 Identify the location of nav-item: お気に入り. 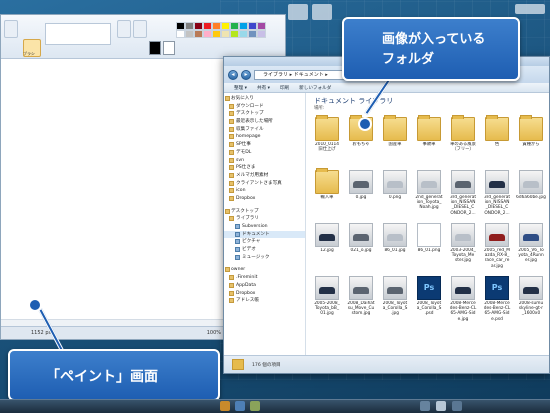
(264, 99).